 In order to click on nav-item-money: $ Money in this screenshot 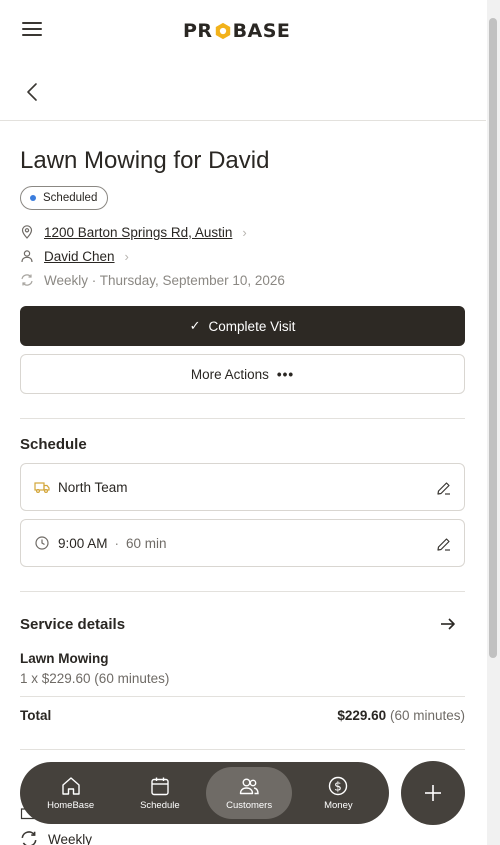, I will do `click(338, 793)`.